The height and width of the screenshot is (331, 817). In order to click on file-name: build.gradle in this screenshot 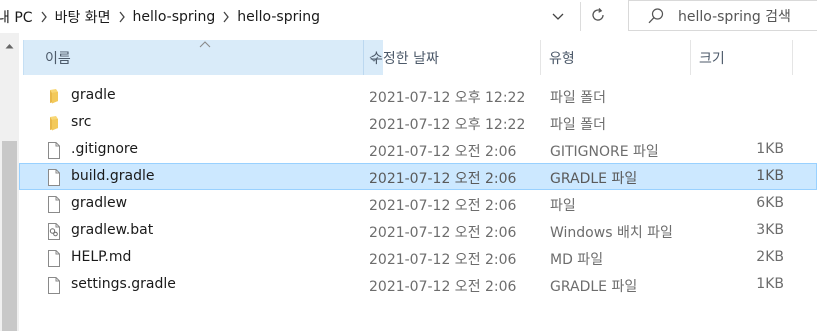, I will do `click(113, 176)`.